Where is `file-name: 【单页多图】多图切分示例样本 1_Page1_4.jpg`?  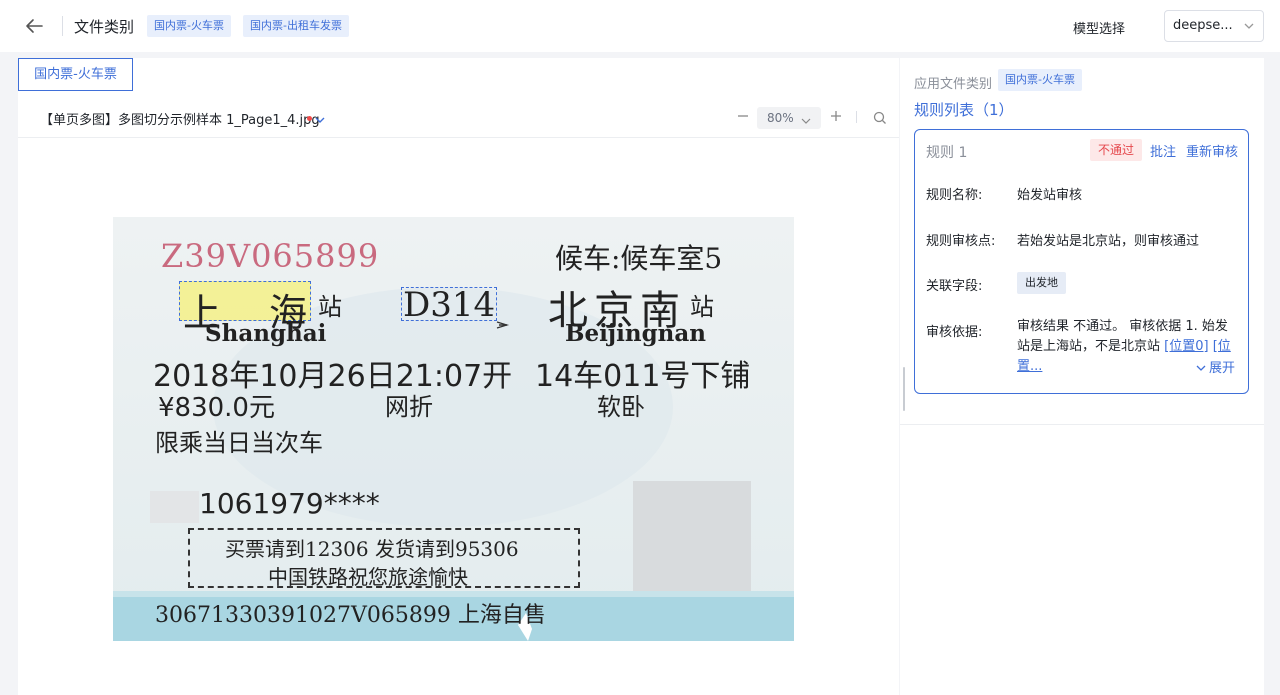
file-name: 【单页多图】多图切分示例样本 1_Page1_4.jpg is located at coordinates (180, 118).